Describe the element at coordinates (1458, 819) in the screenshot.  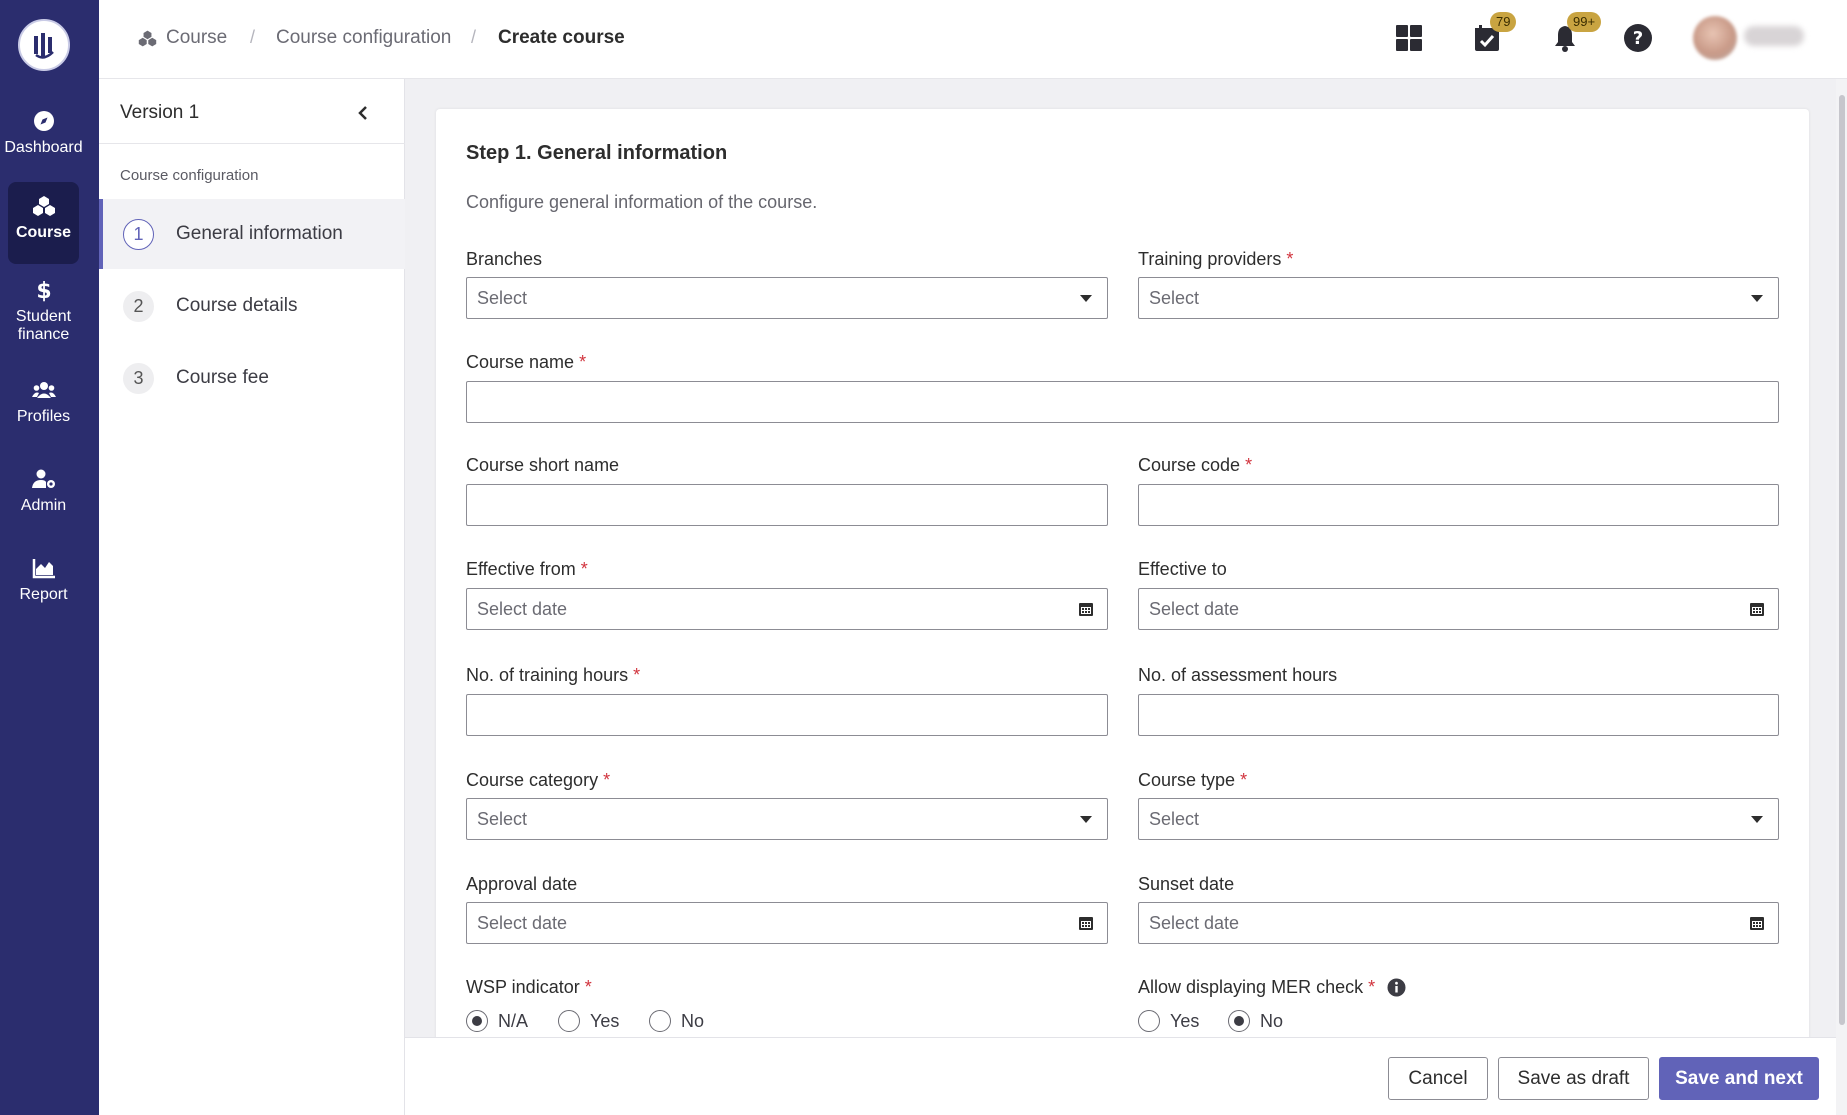
I see `course-type-select: Select` at that location.